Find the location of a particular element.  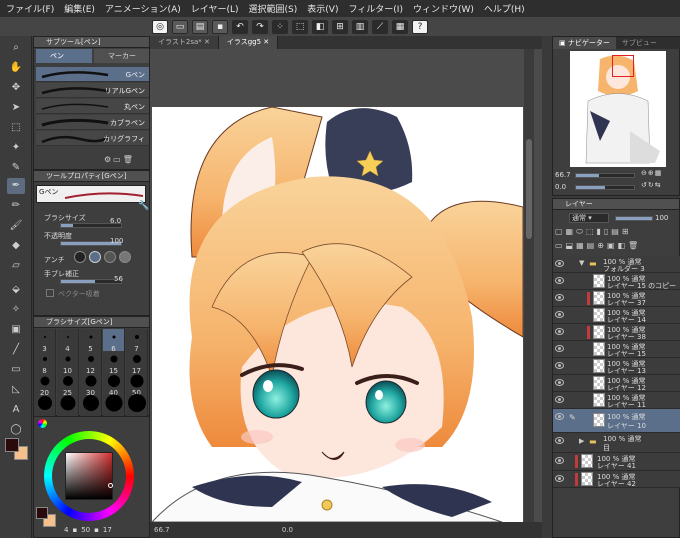

menu-selection: 選択範囲(S) is located at coordinates (273, 8).